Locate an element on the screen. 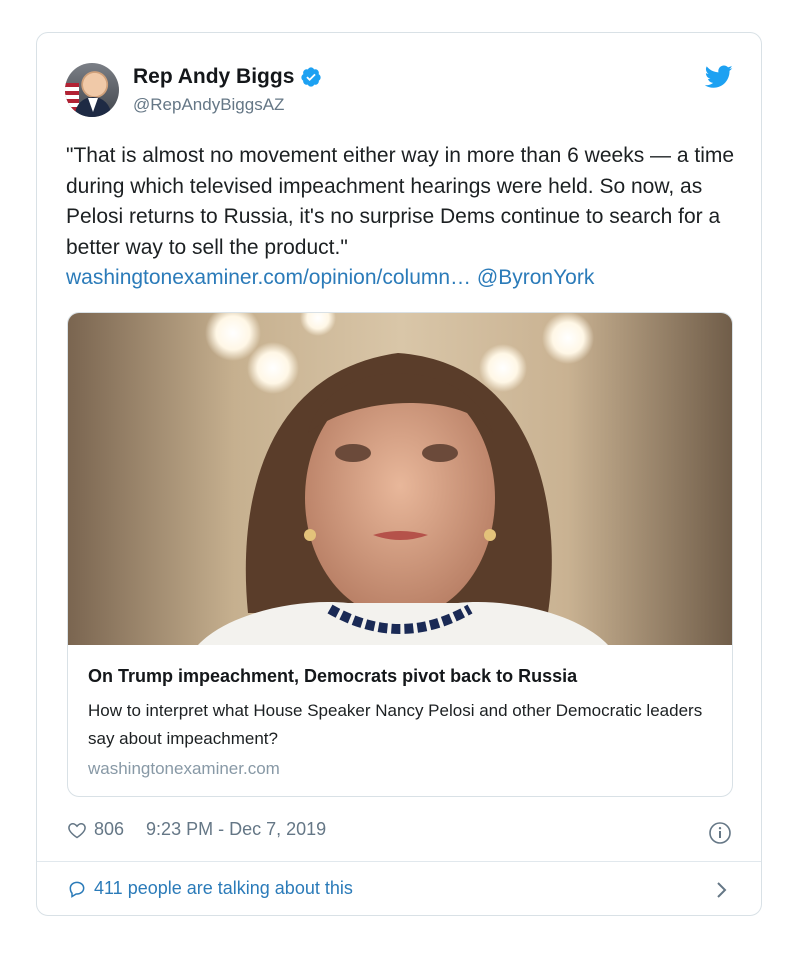 This screenshot has height=957, width=799. author-handle: @RepAndyBiggsAZ is located at coordinates (208, 105).